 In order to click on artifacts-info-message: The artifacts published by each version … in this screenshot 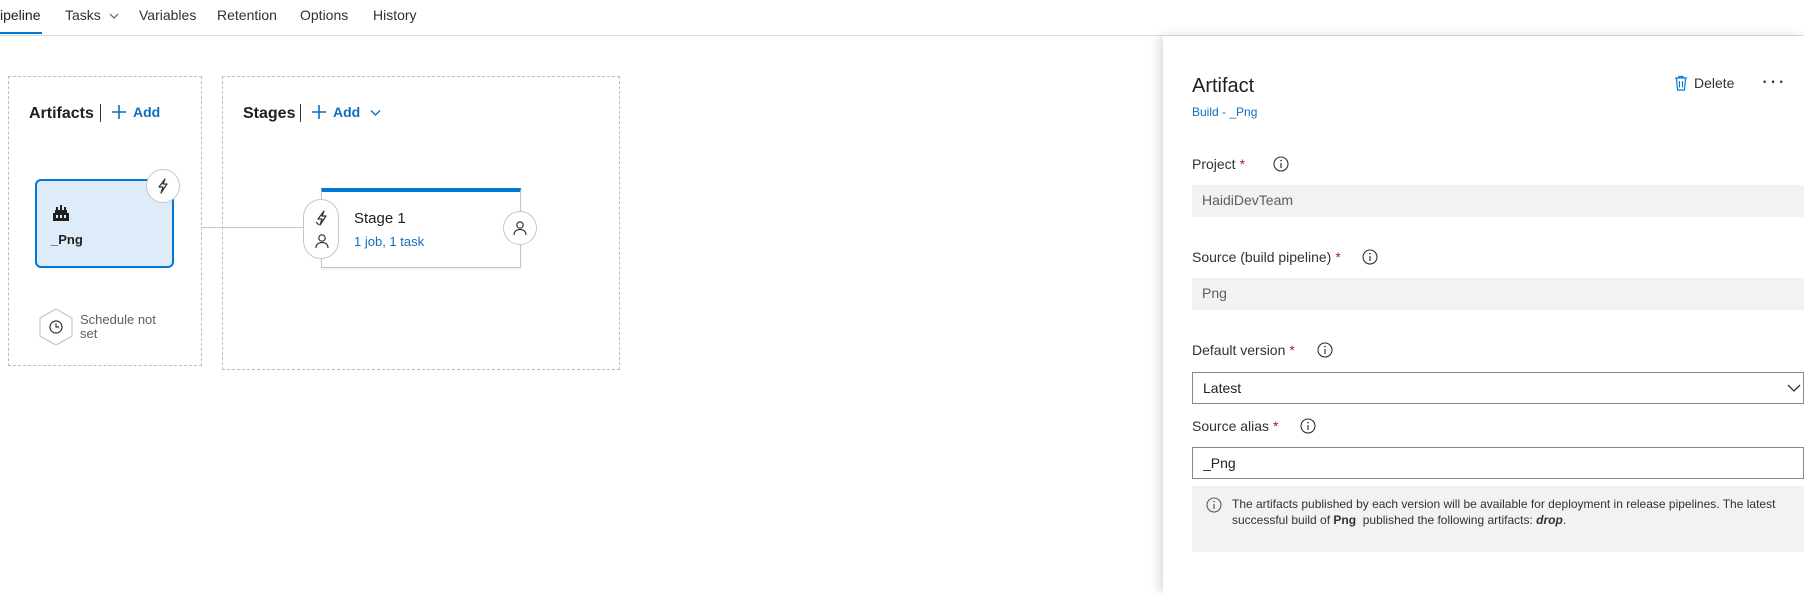, I will do `click(1498, 519)`.